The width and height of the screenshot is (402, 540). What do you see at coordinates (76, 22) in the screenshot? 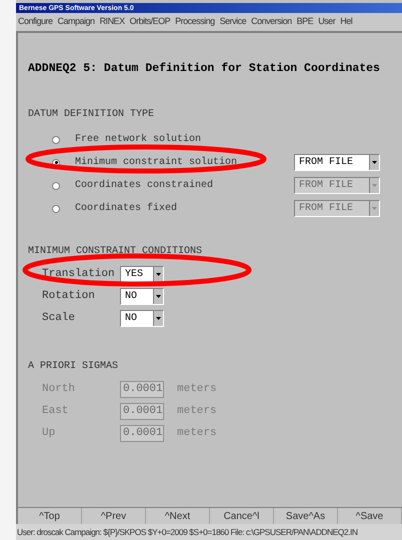
I see `menu-item: Campaign` at bounding box center [76, 22].